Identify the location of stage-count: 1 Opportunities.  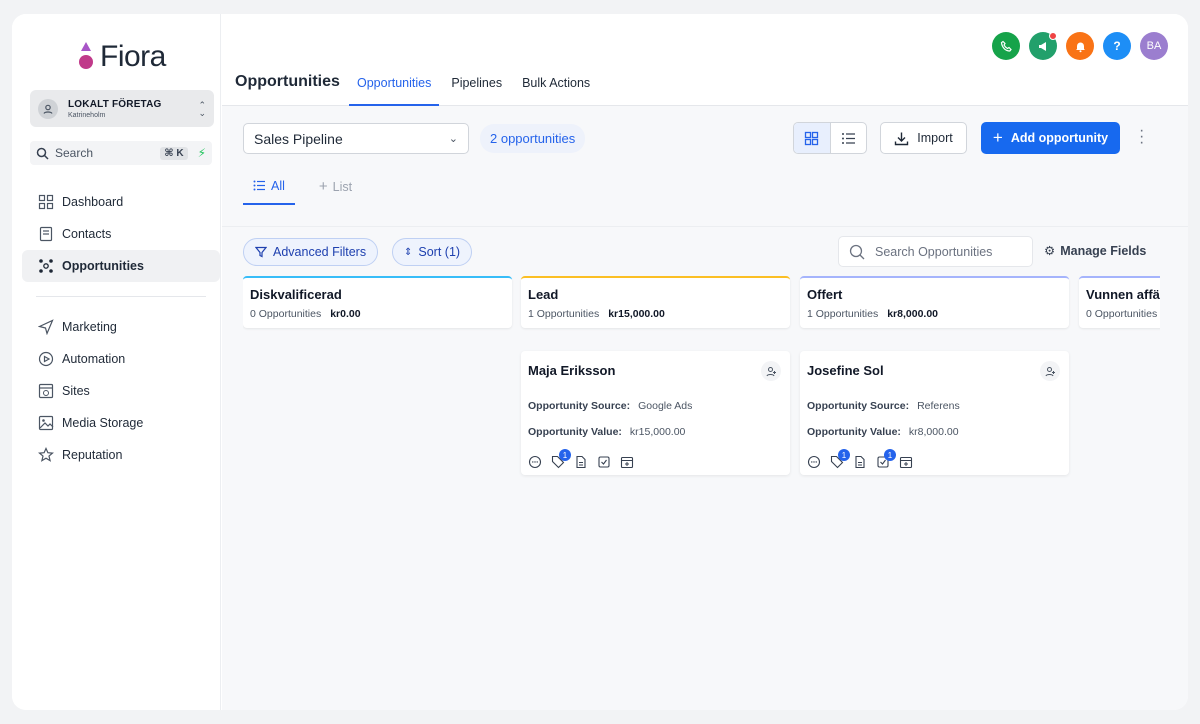
(843, 314).